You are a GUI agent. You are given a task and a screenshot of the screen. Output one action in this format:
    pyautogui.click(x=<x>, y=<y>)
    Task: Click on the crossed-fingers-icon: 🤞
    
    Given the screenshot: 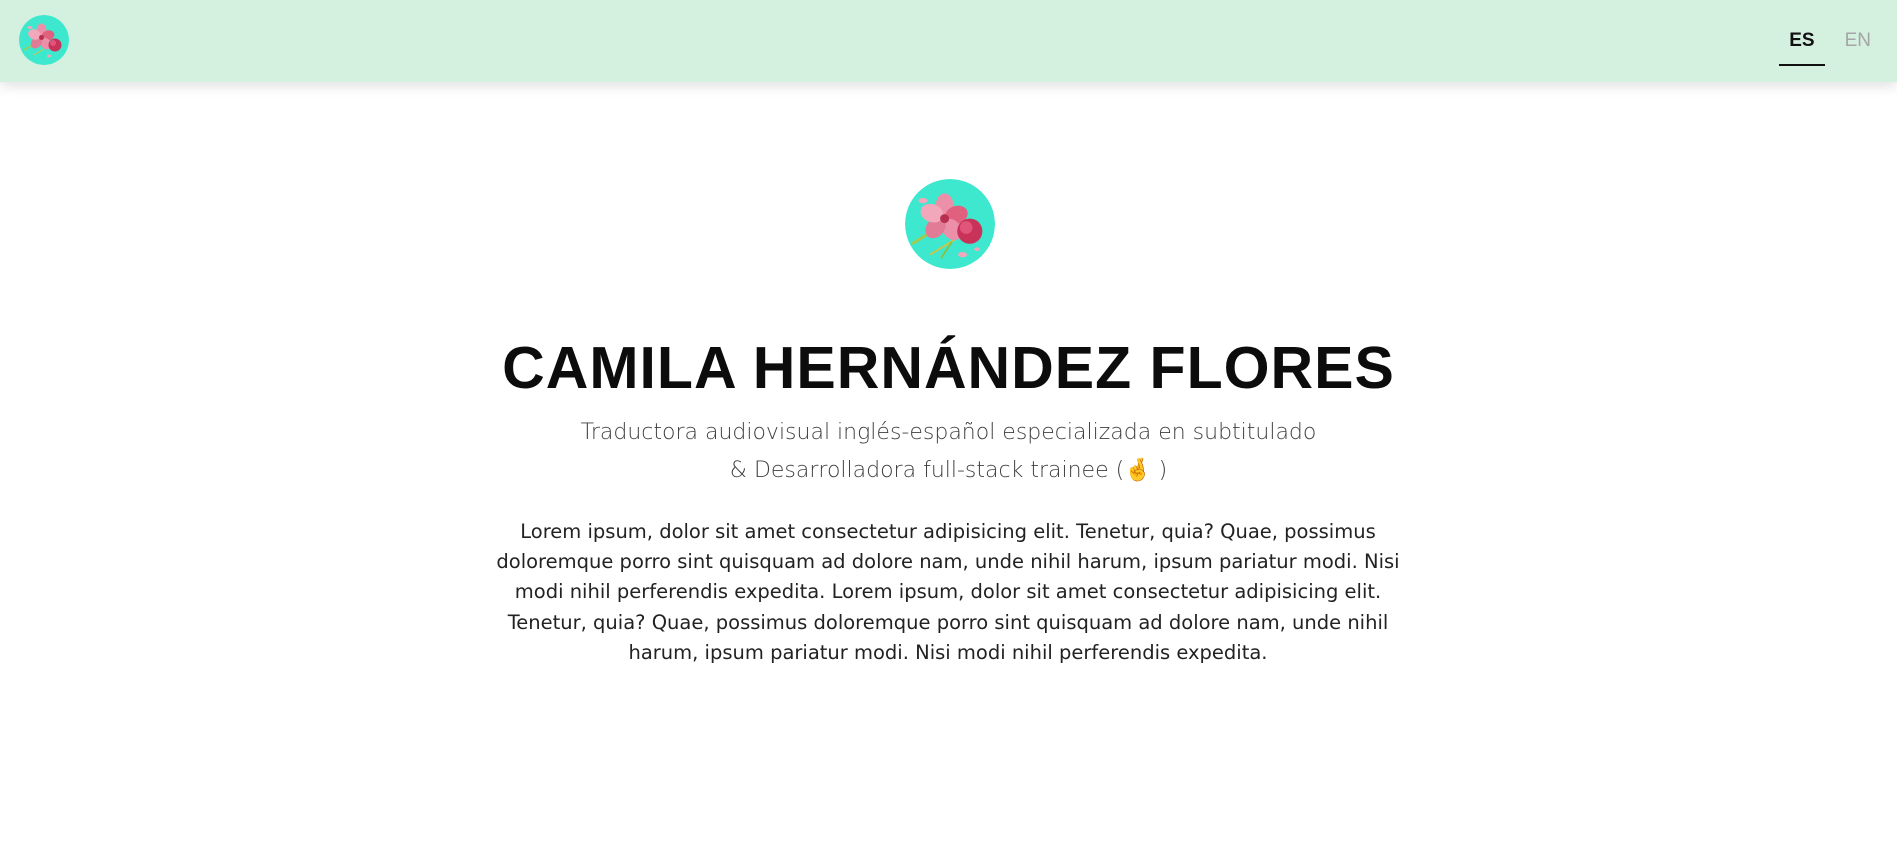 What is the action you would take?
    pyautogui.click(x=1138, y=470)
    